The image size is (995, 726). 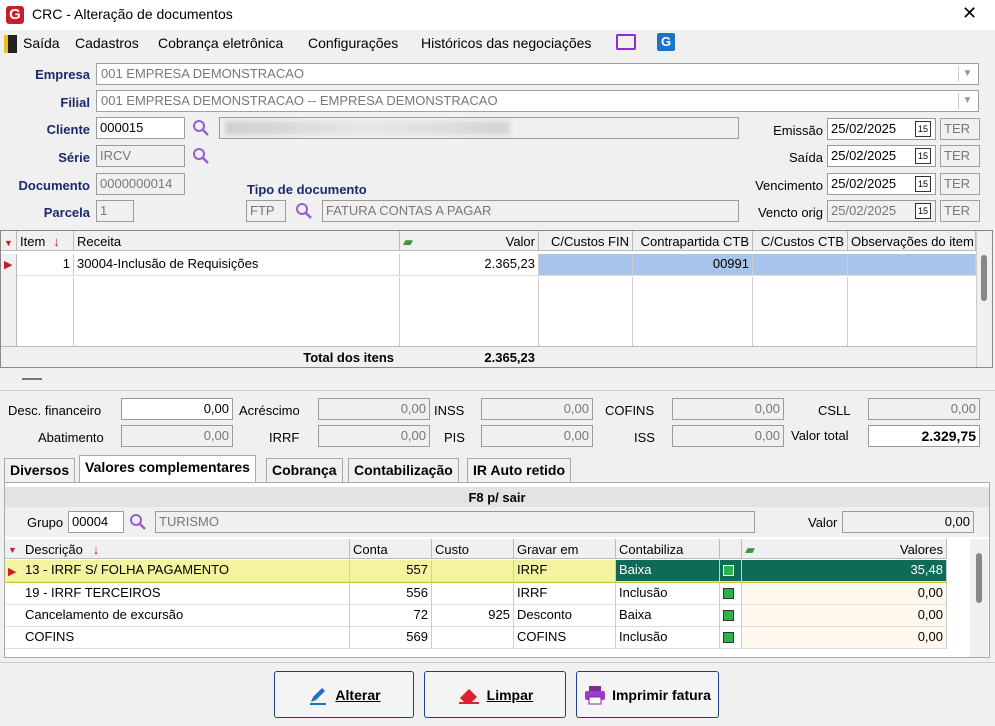 I want to click on table-cell-valor: 2.365,23, so click(x=469, y=265).